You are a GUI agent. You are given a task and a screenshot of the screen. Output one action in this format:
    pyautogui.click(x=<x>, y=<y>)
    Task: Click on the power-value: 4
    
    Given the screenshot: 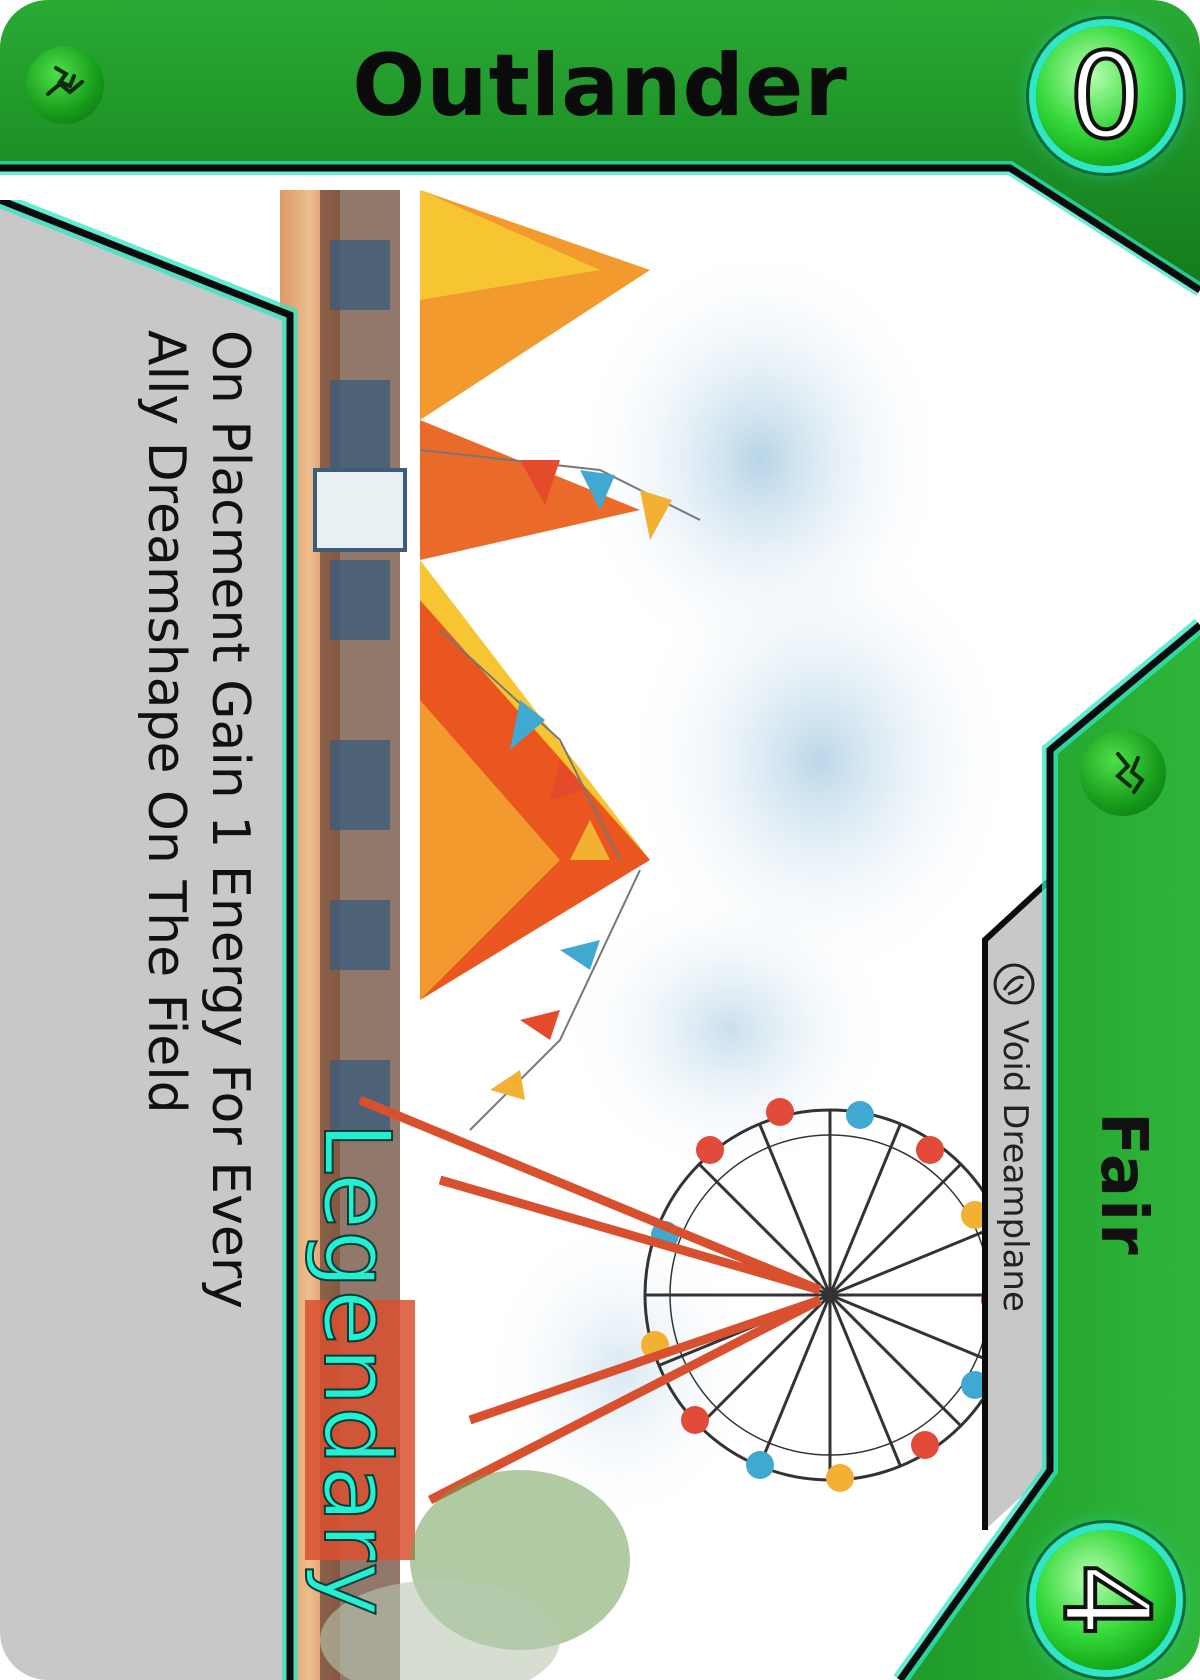 What is the action you would take?
    pyautogui.click(x=1106, y=1599)
    